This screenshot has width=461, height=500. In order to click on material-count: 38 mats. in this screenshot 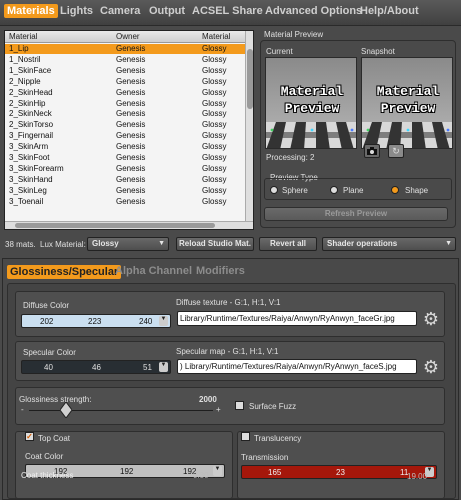, I will do `click(20, 244)`.